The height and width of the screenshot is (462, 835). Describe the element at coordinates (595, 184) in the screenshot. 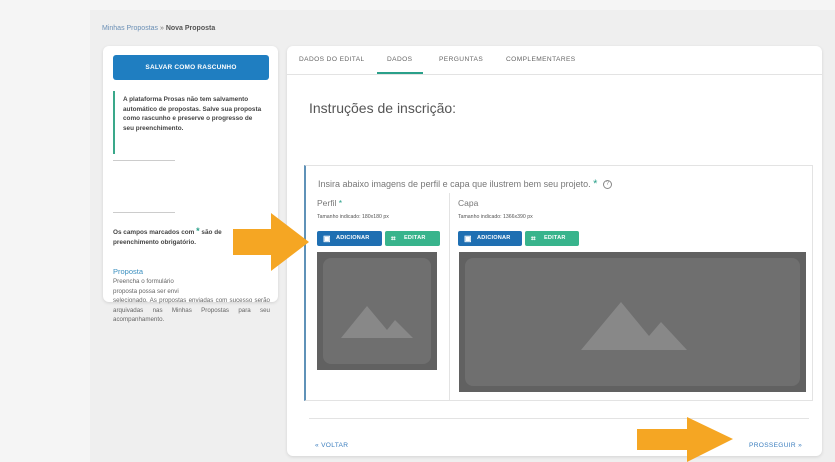

I see `upload-required-star: *` at that location.